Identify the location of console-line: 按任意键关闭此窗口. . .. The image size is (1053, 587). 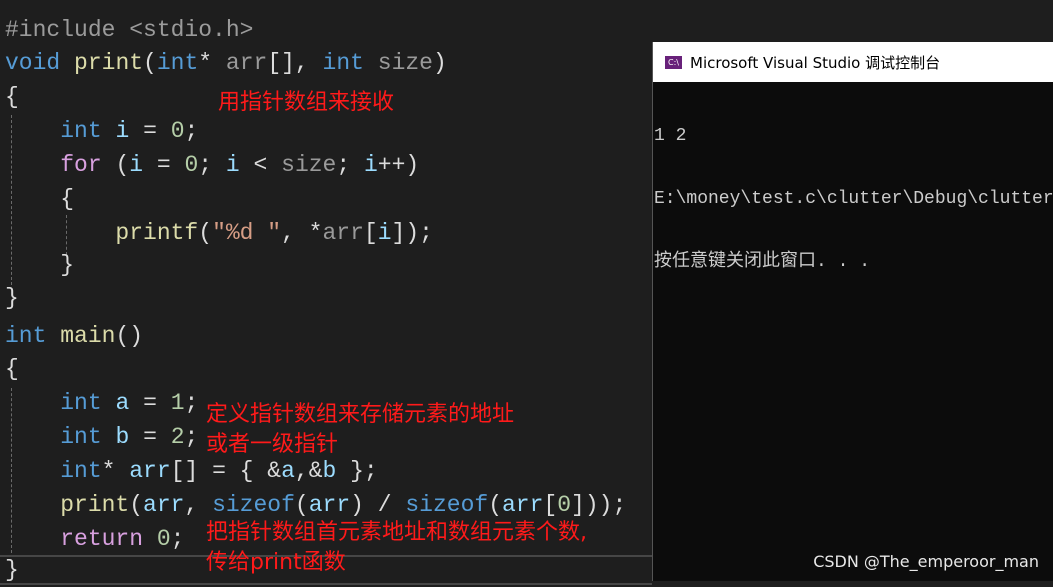
(762, 262).